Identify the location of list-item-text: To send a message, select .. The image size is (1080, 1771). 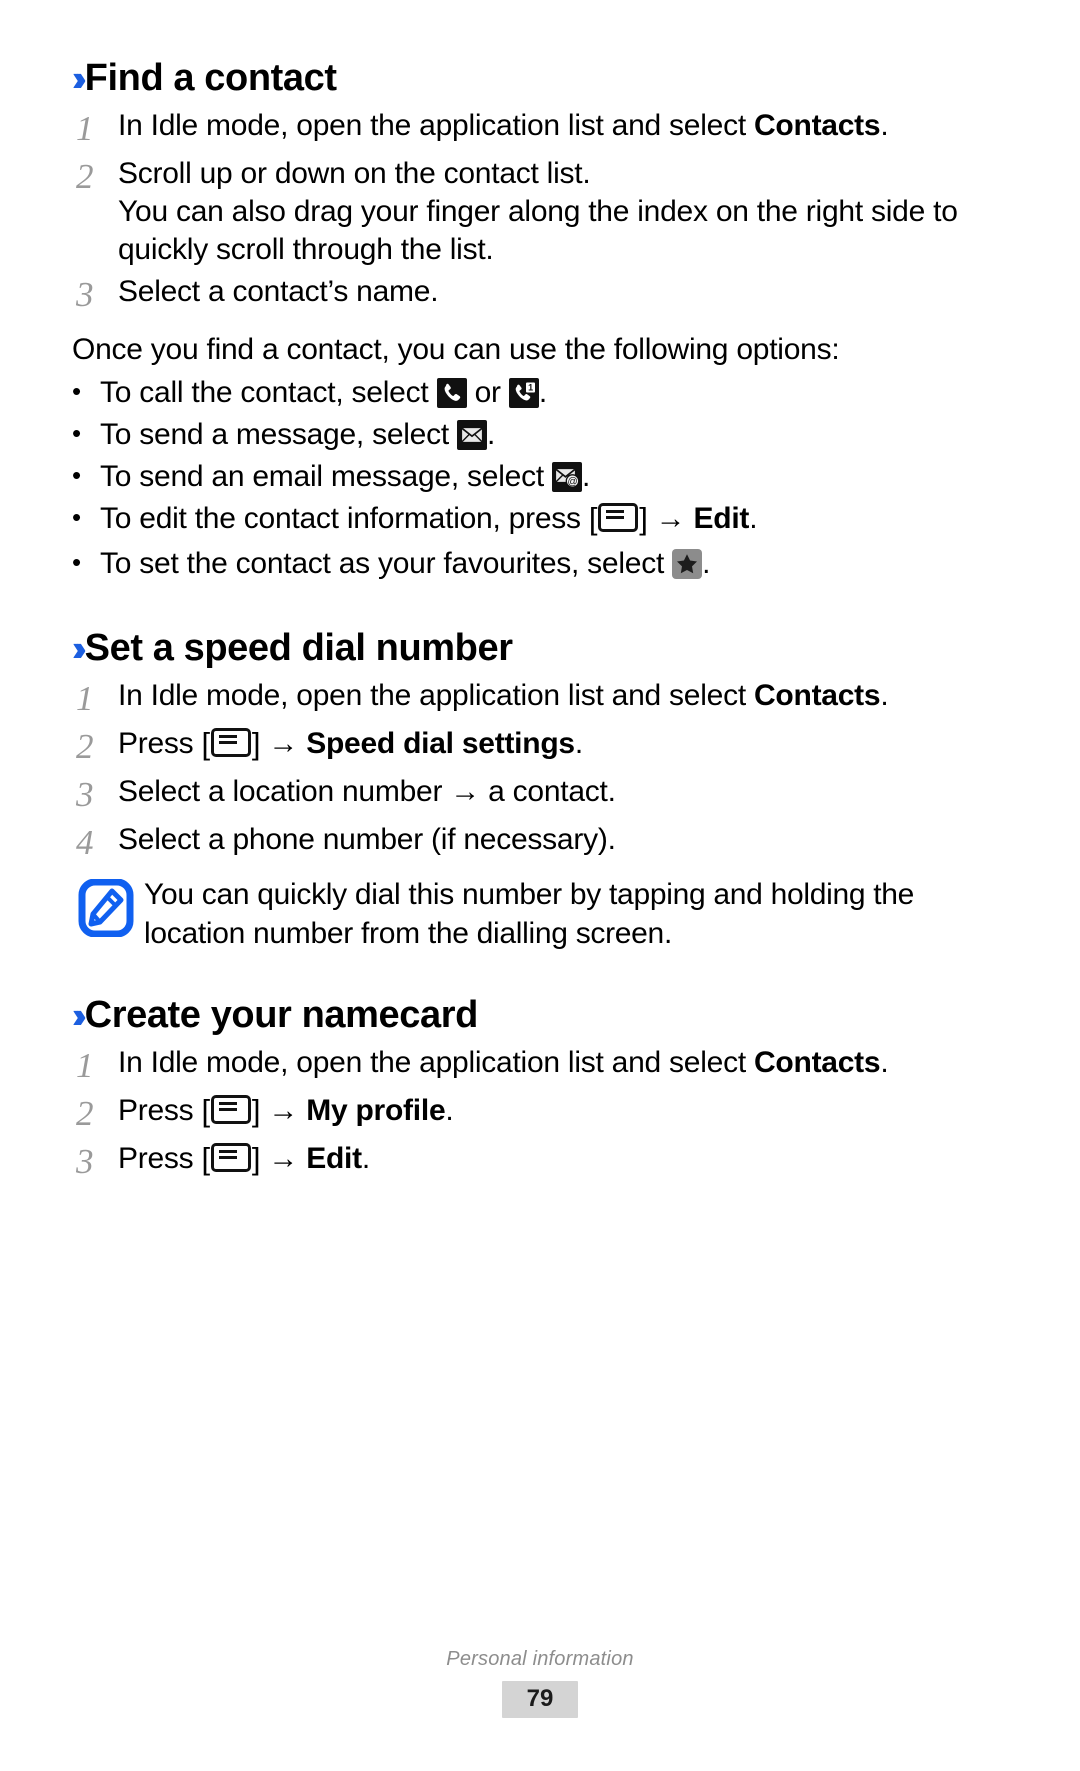
(536, 435).